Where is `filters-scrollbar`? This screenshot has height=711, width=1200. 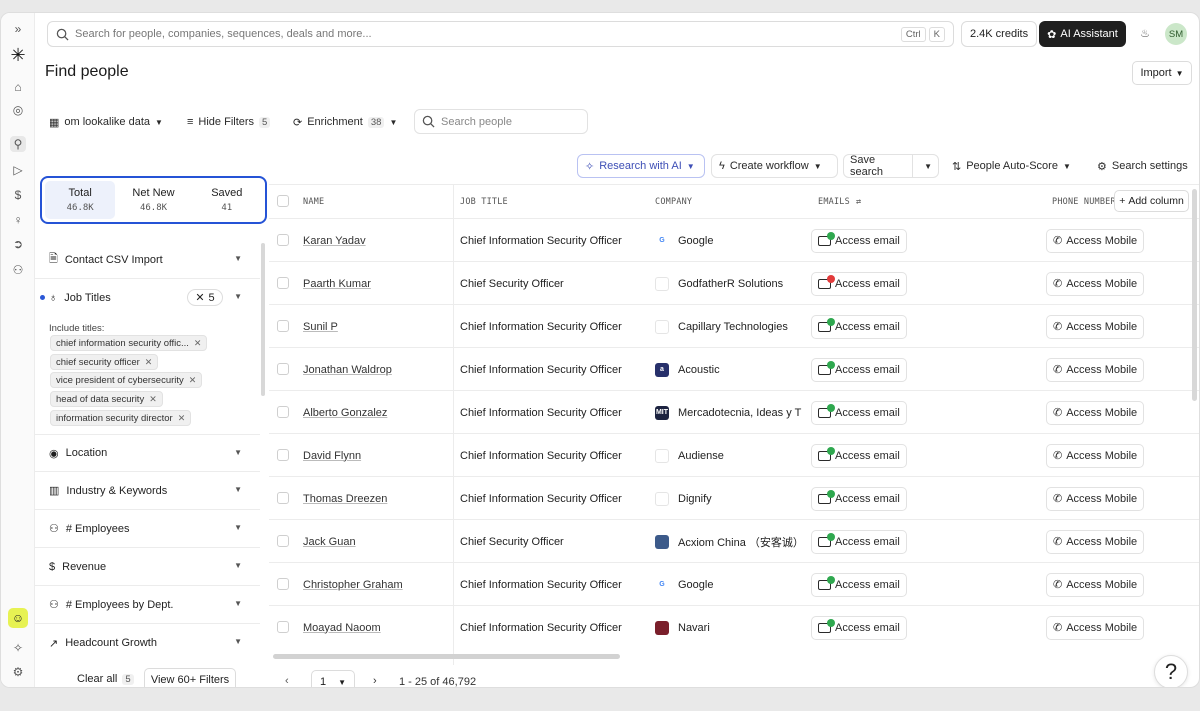
filters-scrollbar is located at coordinates (263, 319).